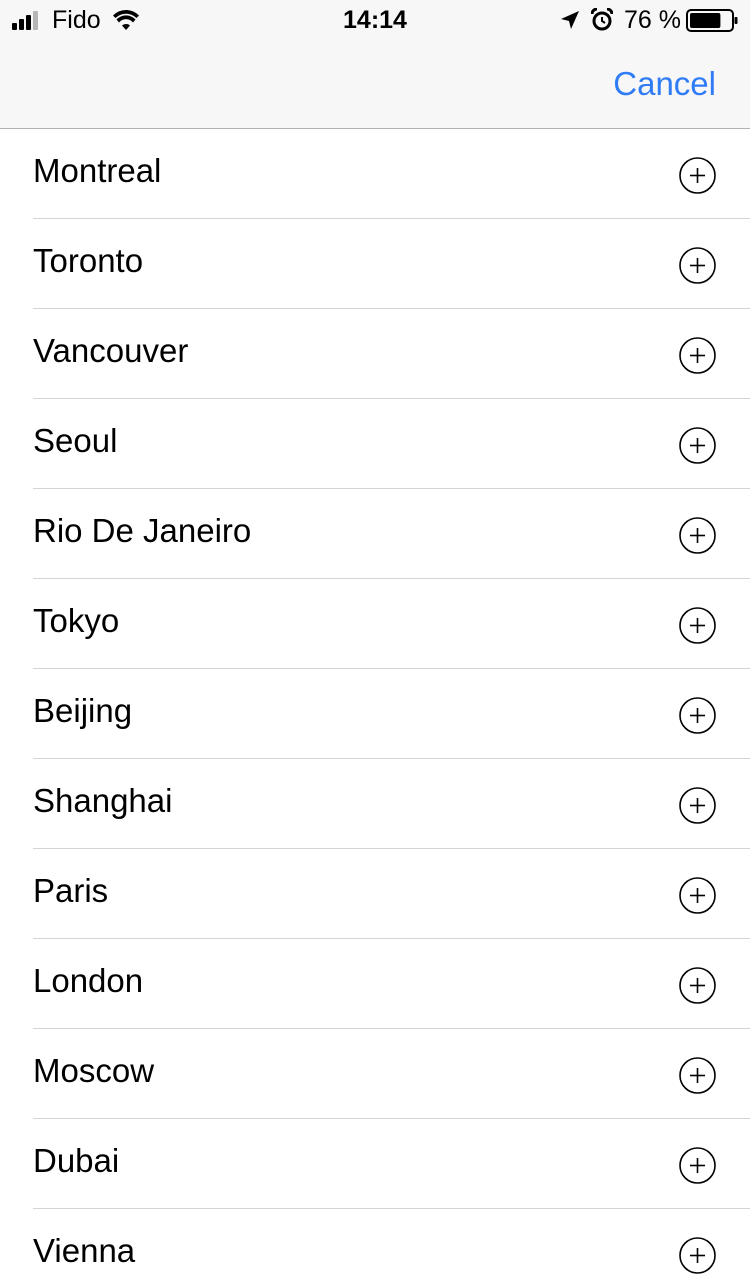  Describe the element at coordinates (375, 624) in the screenshot. I see `city-row: Tokyo` at that location.